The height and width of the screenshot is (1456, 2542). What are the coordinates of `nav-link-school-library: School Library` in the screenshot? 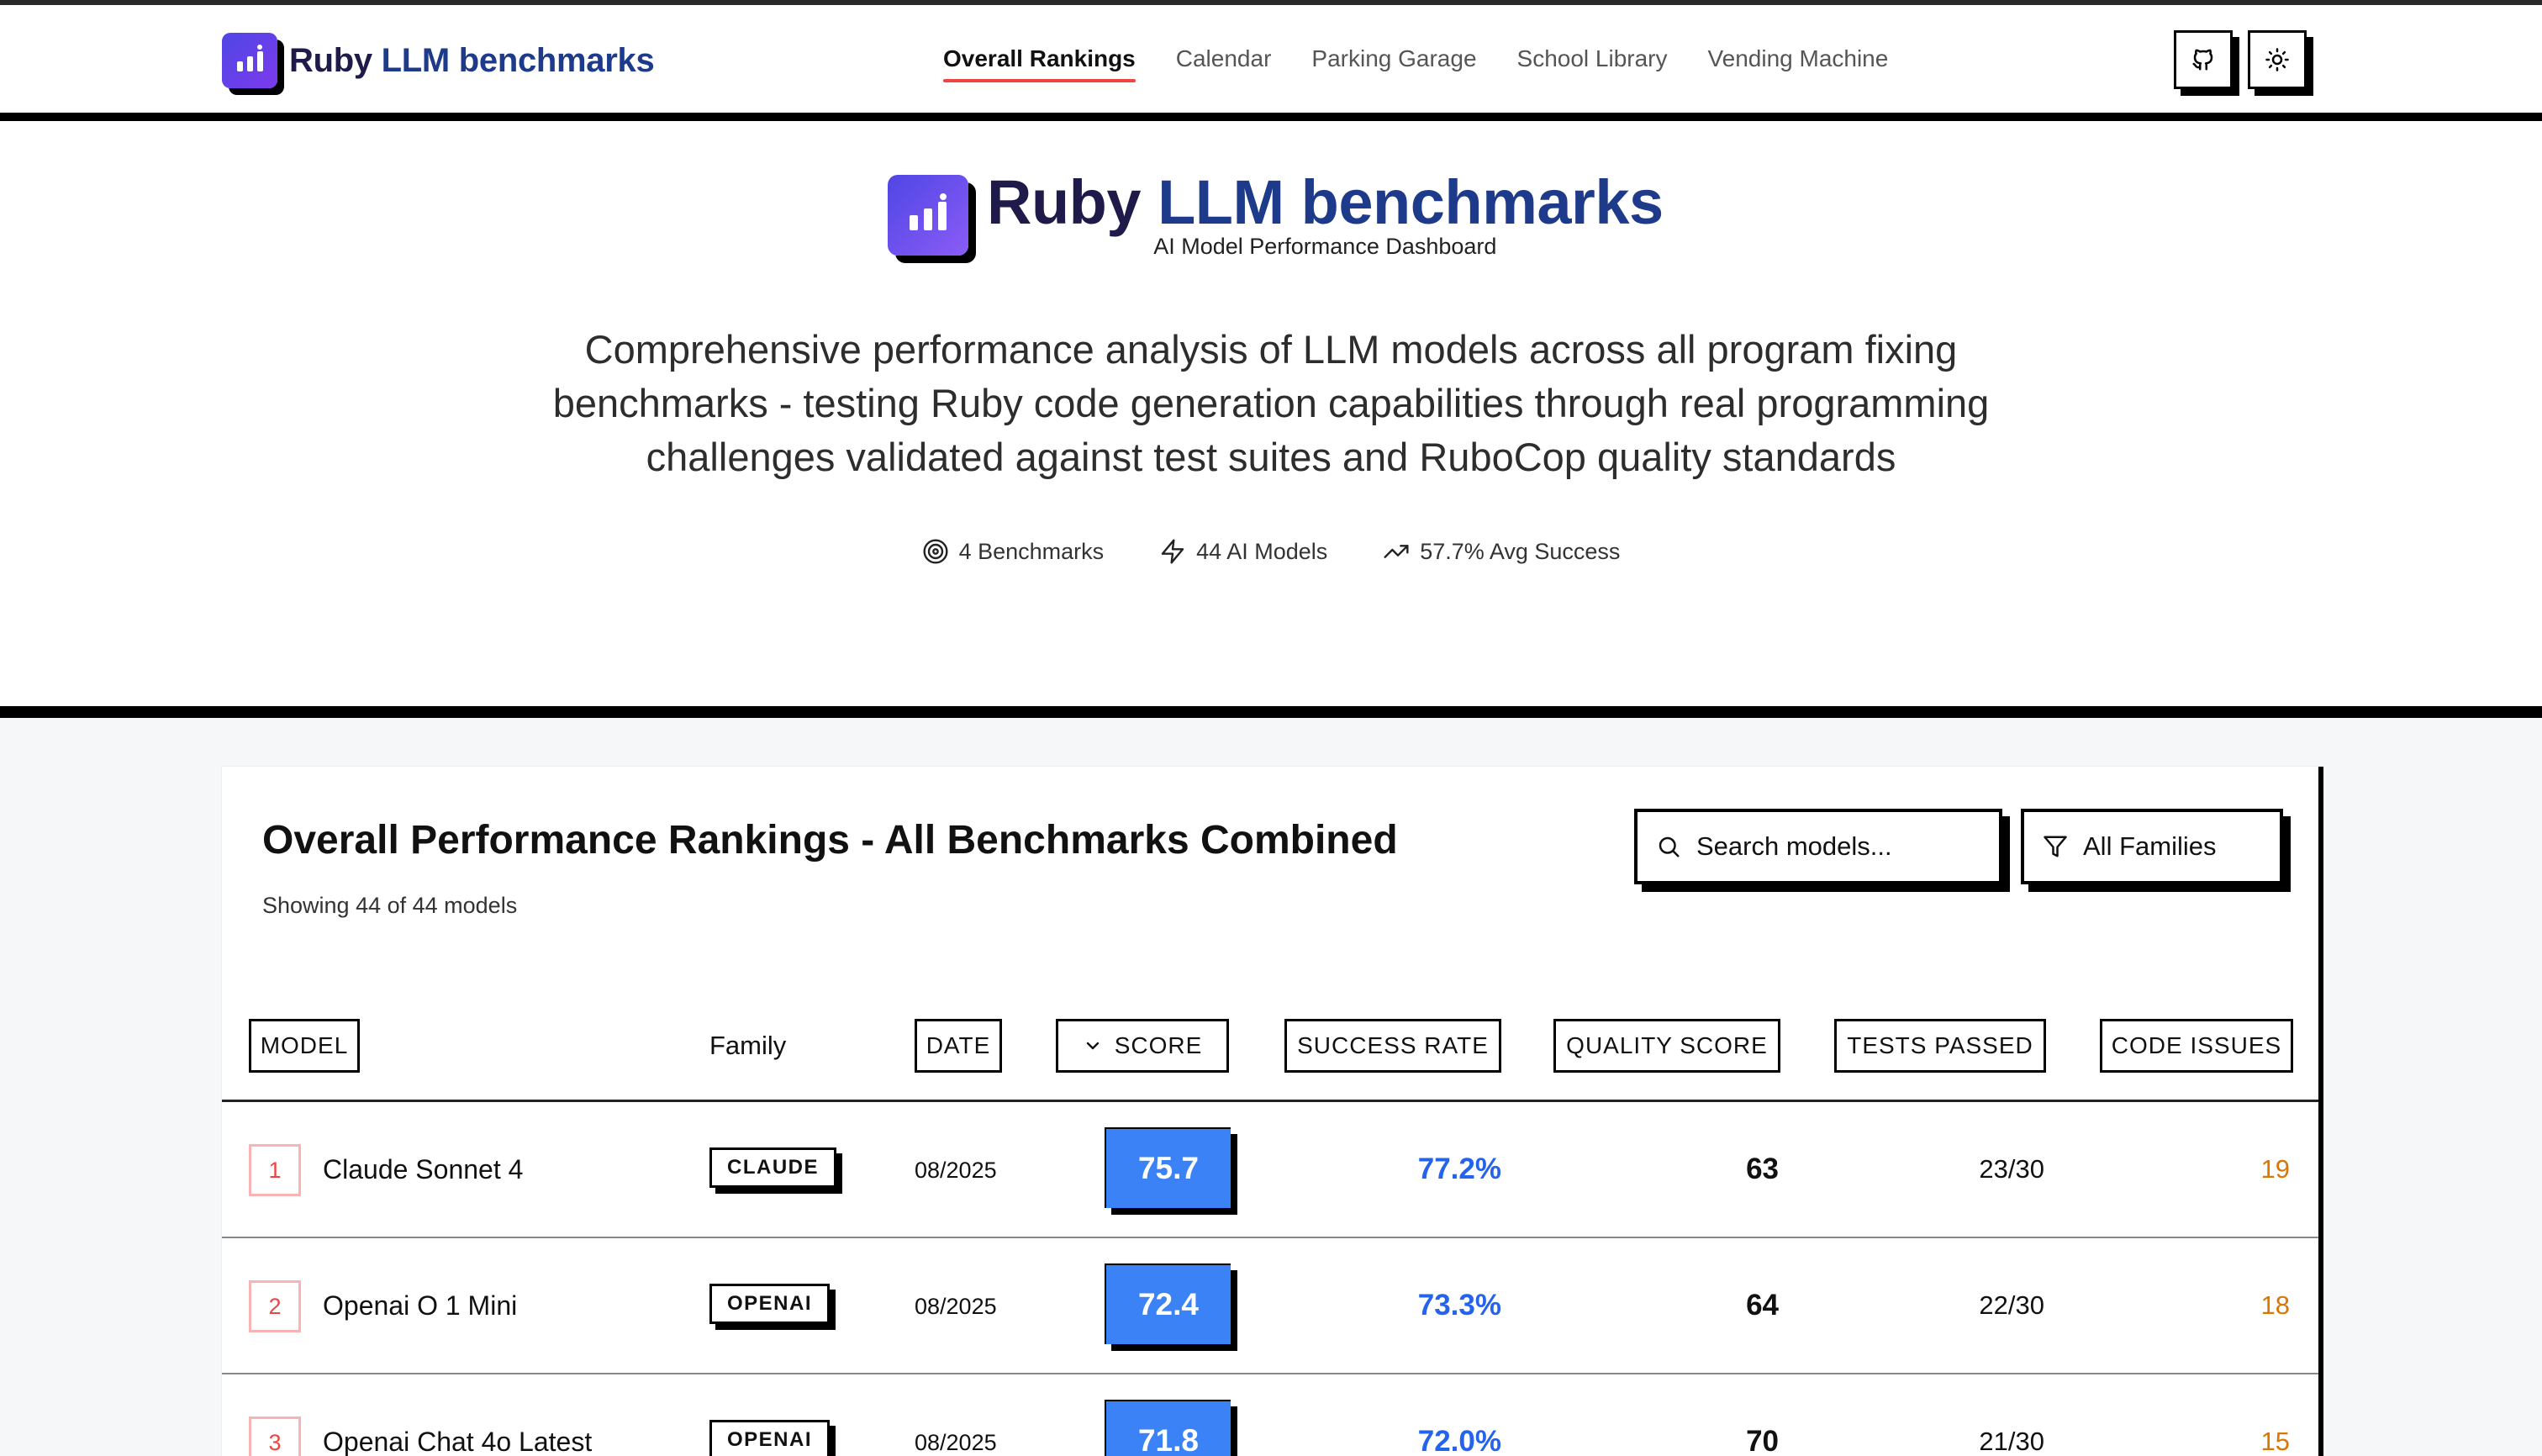 It's located at (1592, 58).